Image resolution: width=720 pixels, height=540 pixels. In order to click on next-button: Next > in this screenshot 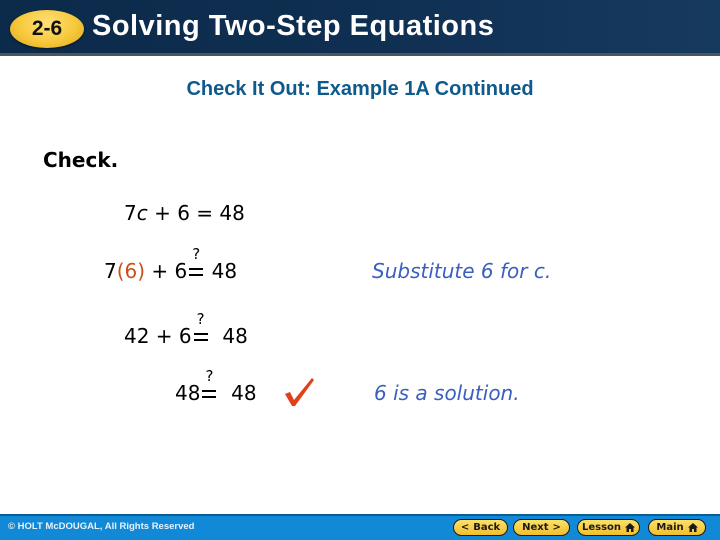, I will do `click(541, 527)`.